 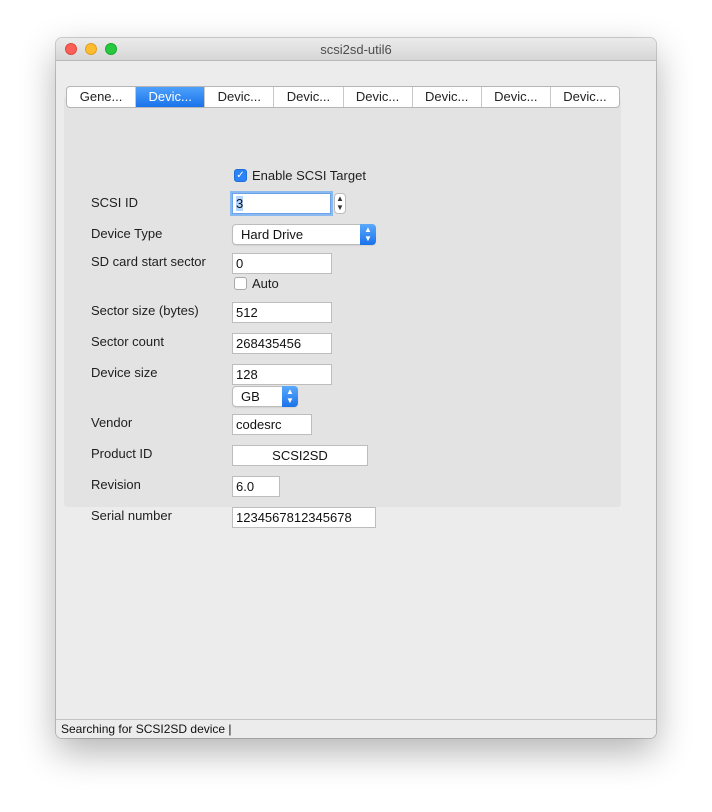 I want to click on product-id-input: SCSI2SD, so click(x=300, y=455).